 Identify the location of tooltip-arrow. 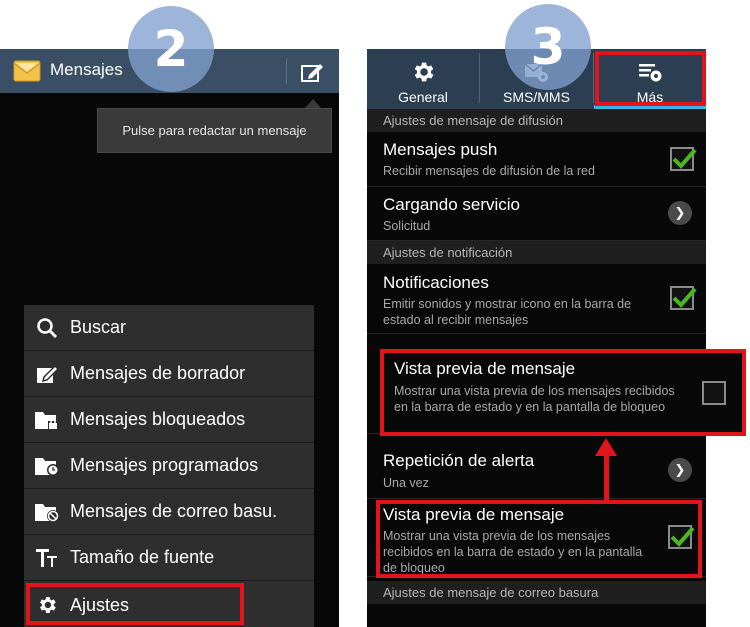
(313, 103).